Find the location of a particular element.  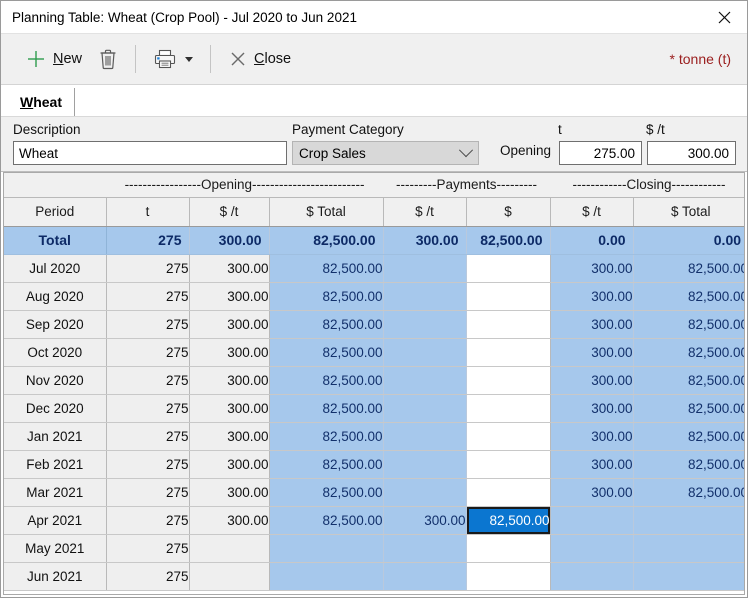

column-header-opening-total: $ Total is located at coordinates (326, 212).